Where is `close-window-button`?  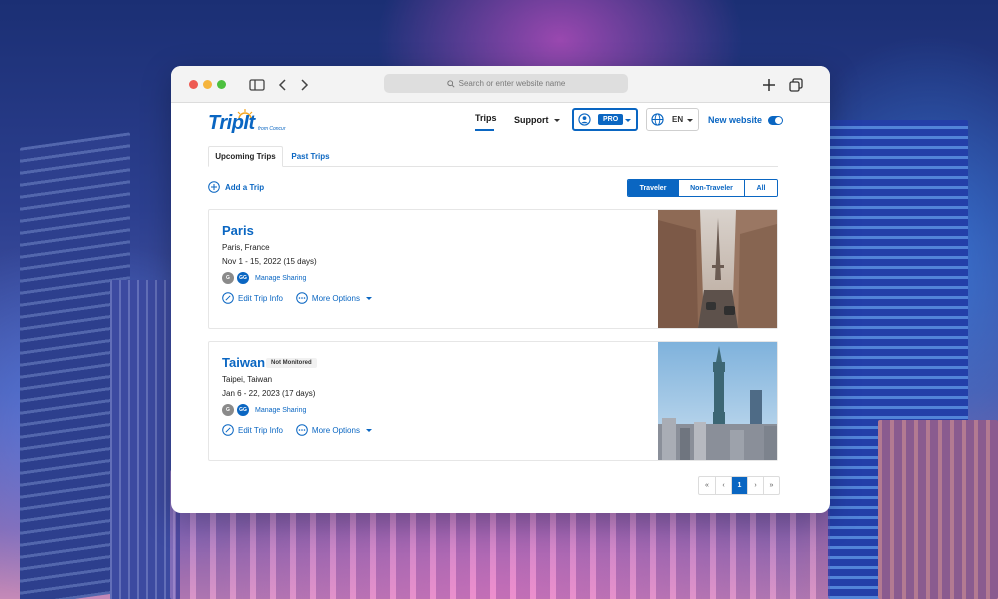
close-window-button is located at coordinates (193, 84).